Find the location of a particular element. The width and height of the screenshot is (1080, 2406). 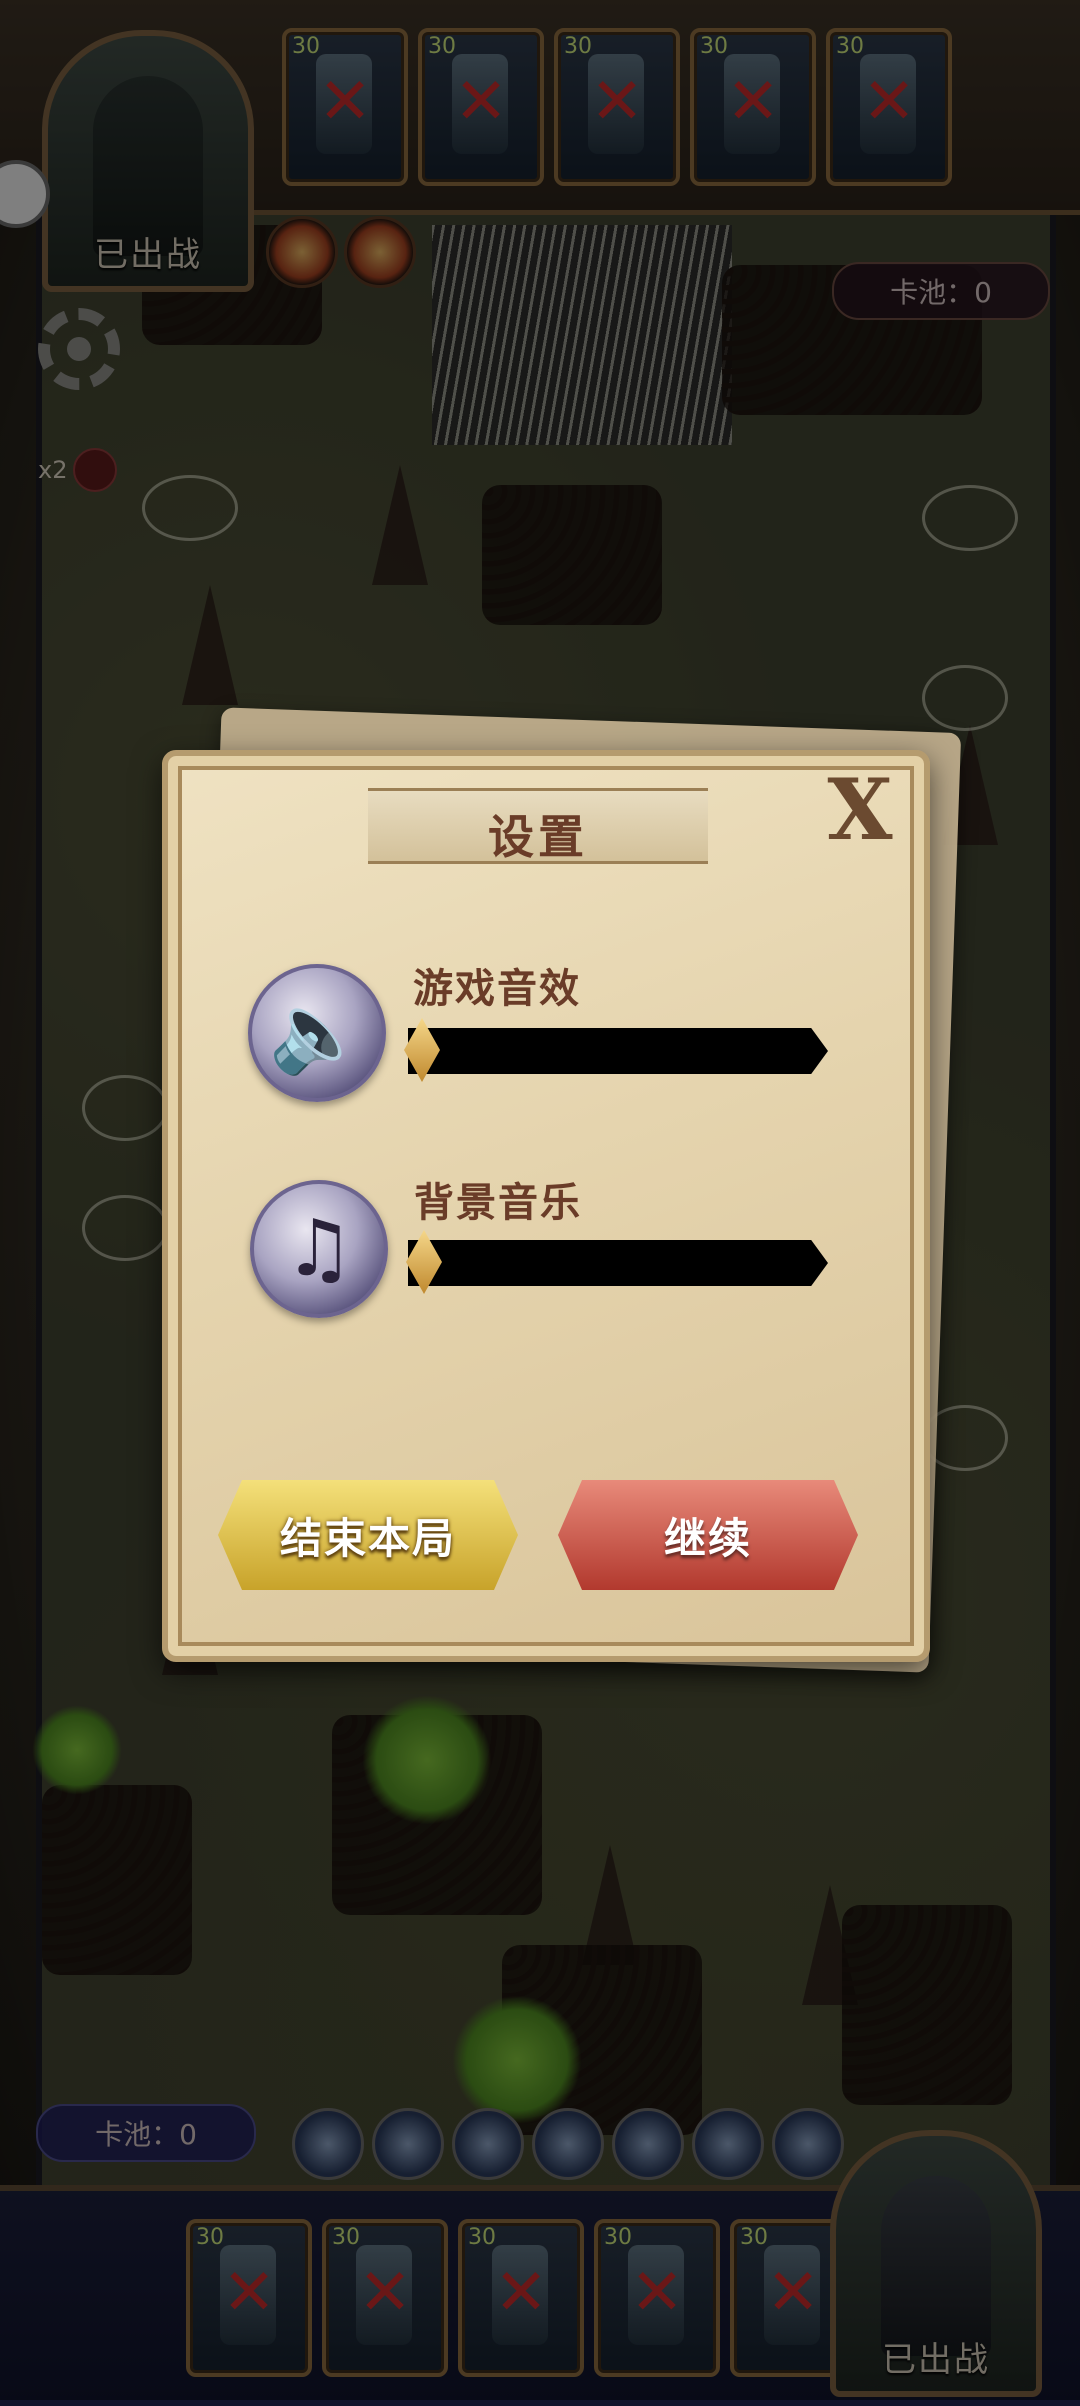

end-game-button: 结束本局 is located at coordinates (368, 1535).